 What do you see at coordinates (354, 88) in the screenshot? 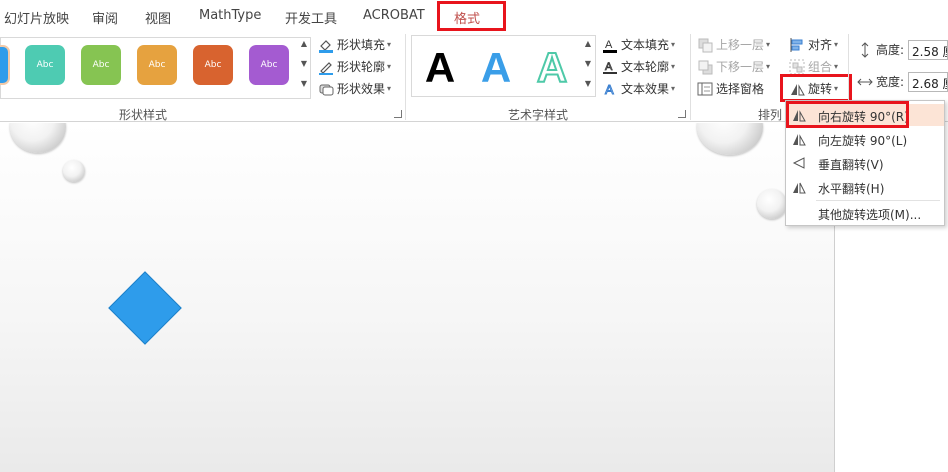
I see `shape-effects-button: 形状效果 ▾` at bounding box center [354, 88].